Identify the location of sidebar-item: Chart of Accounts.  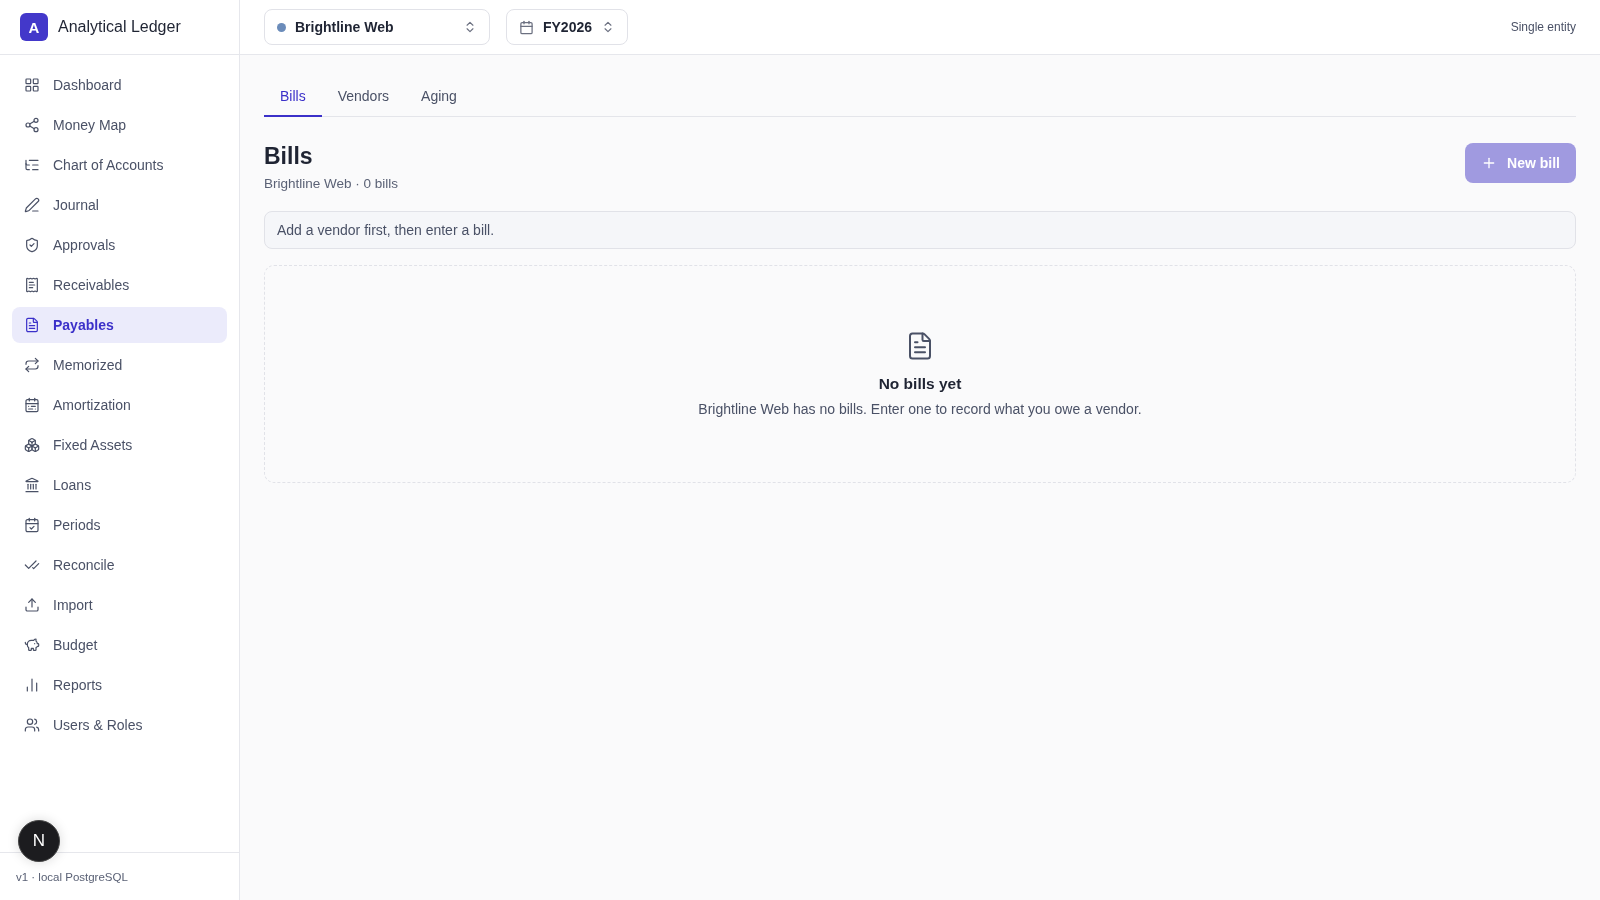
(119, 165).